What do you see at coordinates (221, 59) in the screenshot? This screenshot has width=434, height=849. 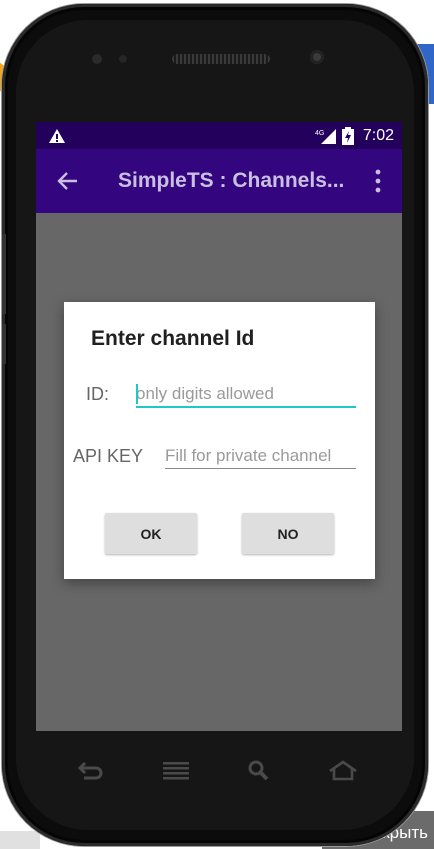 I see `earpiece-speaker` at bounding box center [221, 59].